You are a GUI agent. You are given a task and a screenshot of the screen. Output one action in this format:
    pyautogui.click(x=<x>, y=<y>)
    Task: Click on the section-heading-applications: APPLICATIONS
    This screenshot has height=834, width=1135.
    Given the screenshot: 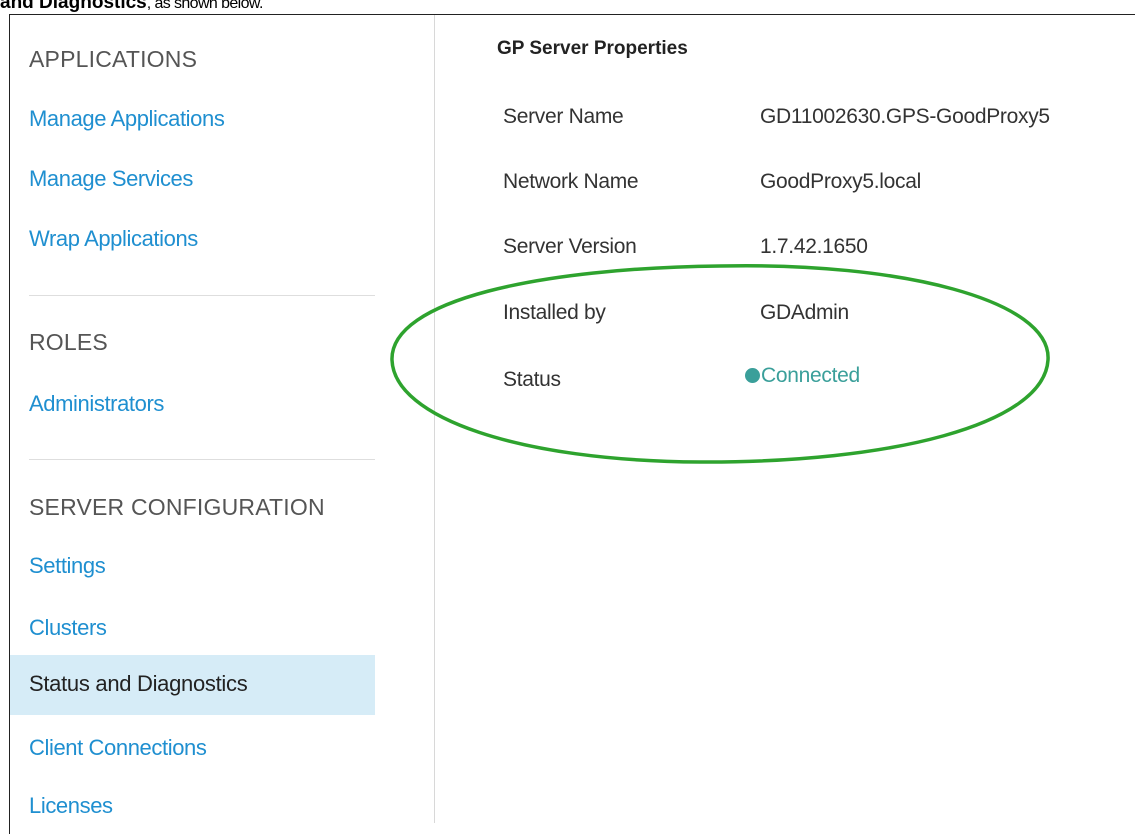 What is the action you would take?
    pyautogui.click(x=113, y=59)
    